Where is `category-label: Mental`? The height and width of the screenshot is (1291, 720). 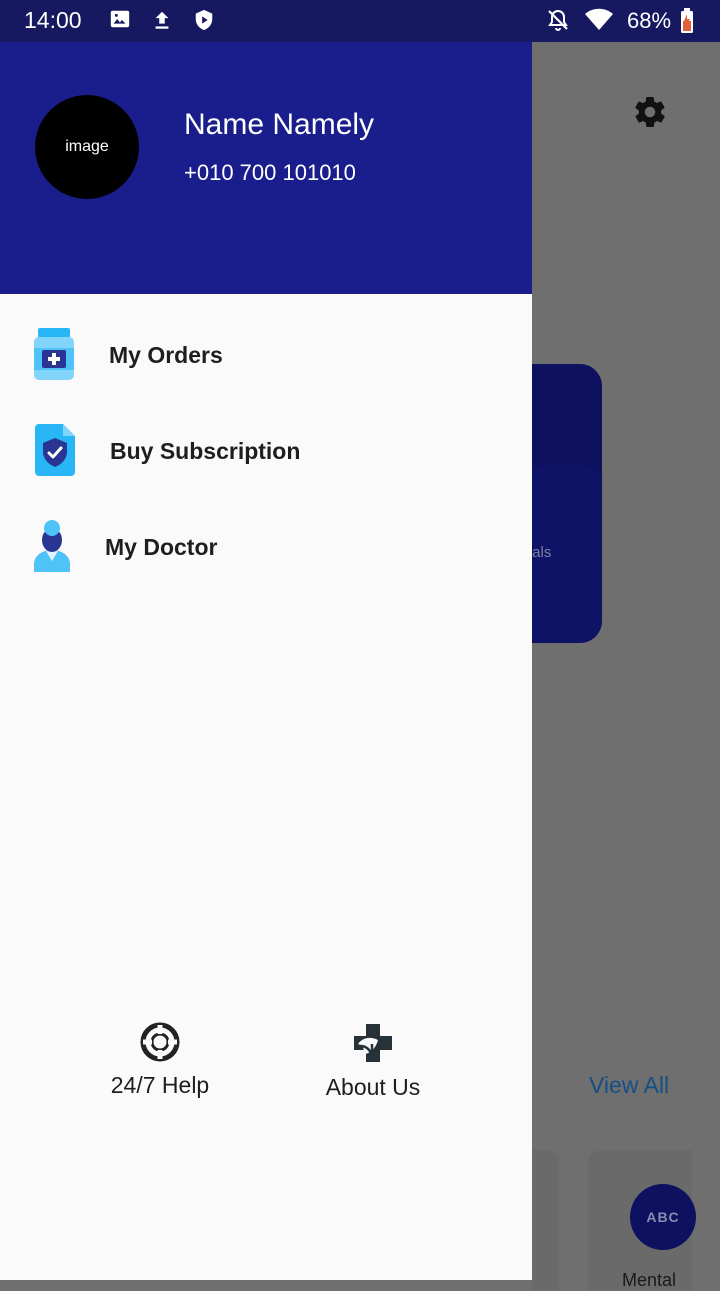 category-label: Mental is located at coordinates (649, 1280).